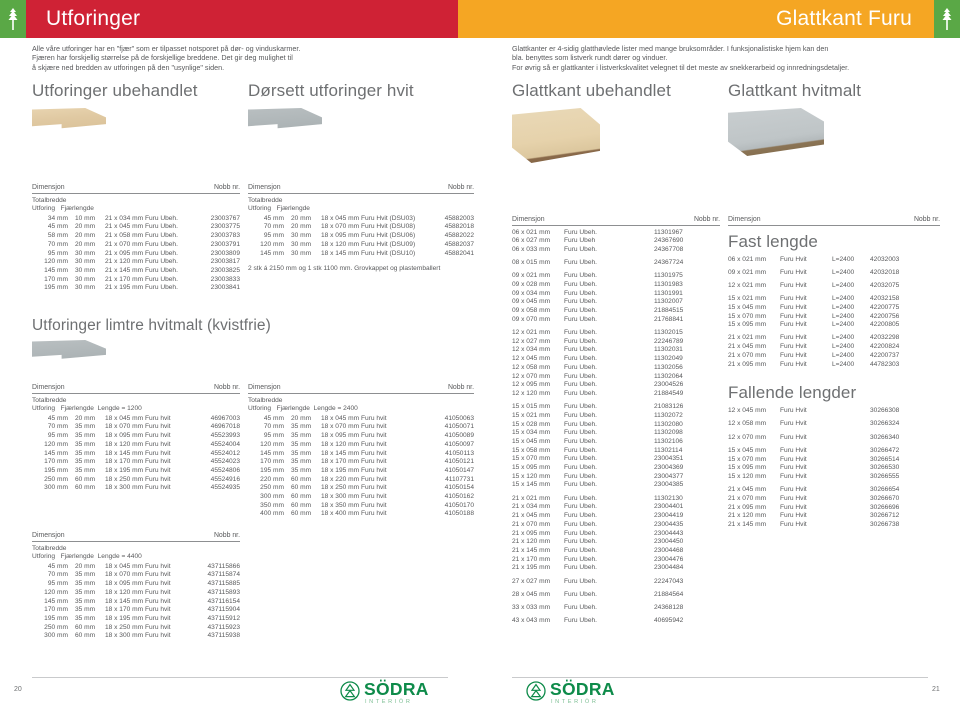 The height and width of the screenshot is (706, 960). What do you see at coordinates (69, 349) in the screenshot?
I see `product-image-limtre-hvitmalt` at bounding box center [69, 349].